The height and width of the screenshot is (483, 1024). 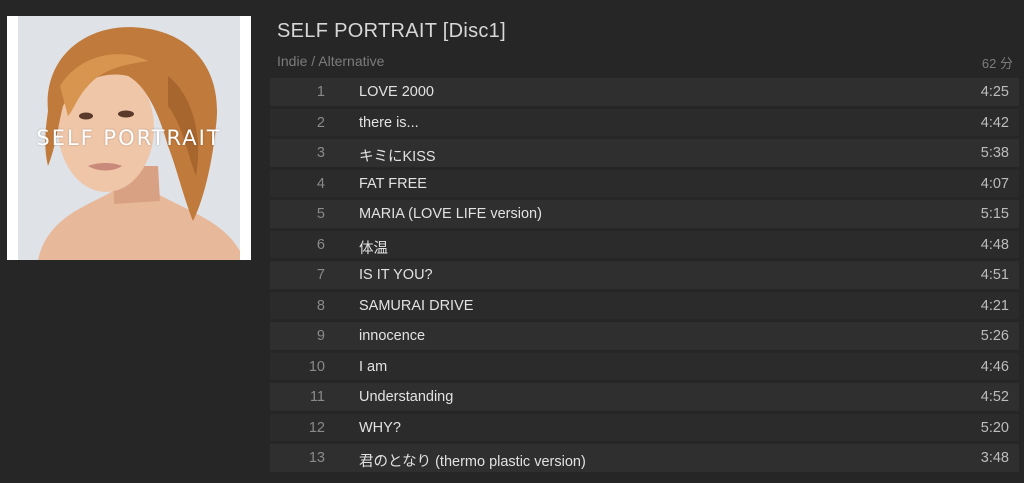 What do you see at coordinates (317, 397) in the screenshot?
I see `track-number: 11` at bounding box center [317, 397].